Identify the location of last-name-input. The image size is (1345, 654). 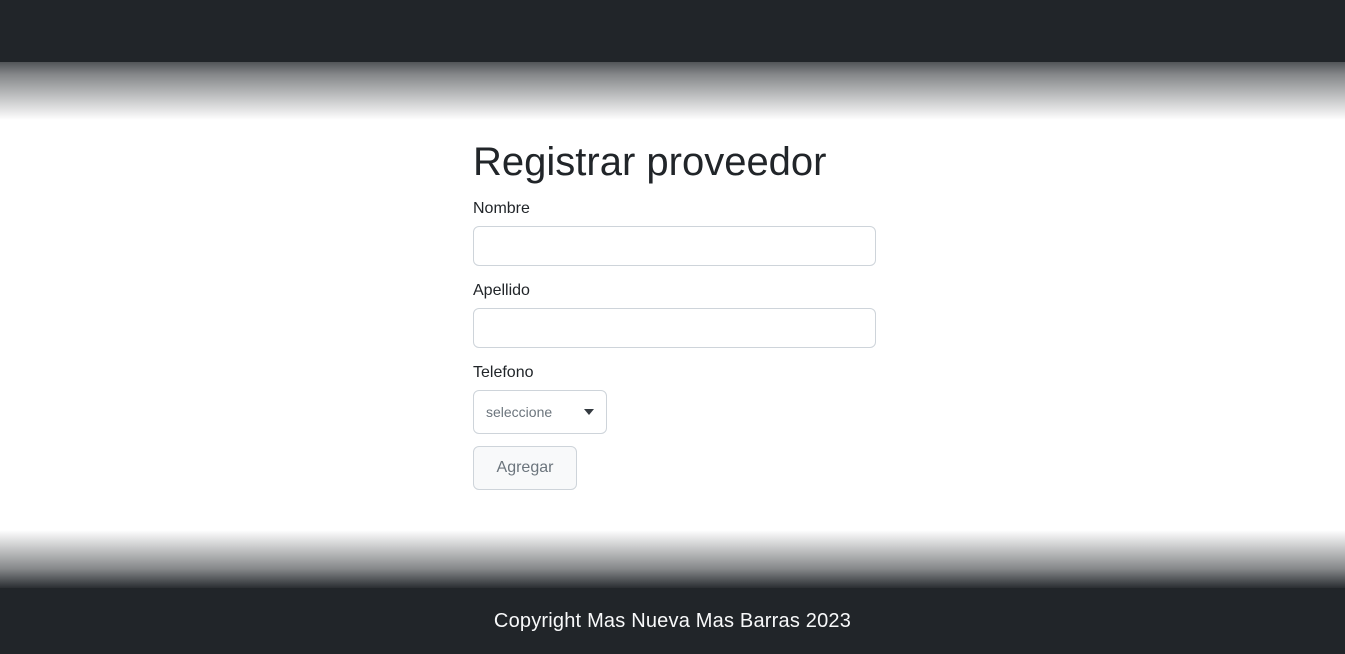
(674, 328).